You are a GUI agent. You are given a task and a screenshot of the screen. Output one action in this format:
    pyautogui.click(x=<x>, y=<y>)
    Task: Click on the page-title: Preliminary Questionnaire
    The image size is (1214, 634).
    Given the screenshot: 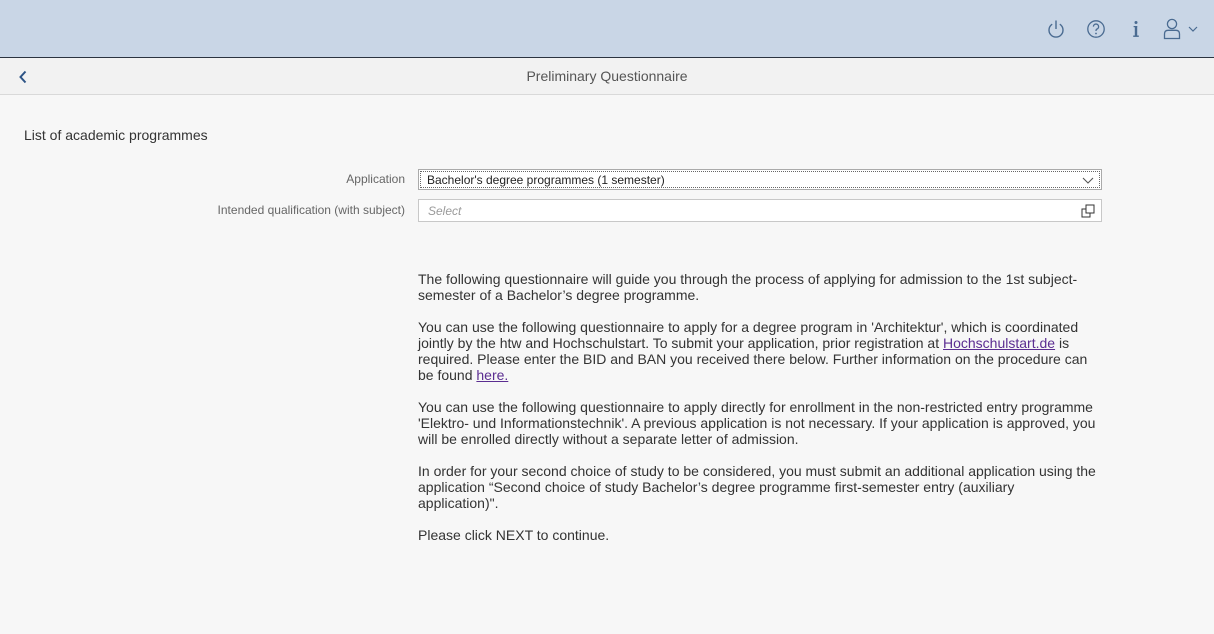 What is the action you would take?
    pyautogui.click(x=607, y=76)
    